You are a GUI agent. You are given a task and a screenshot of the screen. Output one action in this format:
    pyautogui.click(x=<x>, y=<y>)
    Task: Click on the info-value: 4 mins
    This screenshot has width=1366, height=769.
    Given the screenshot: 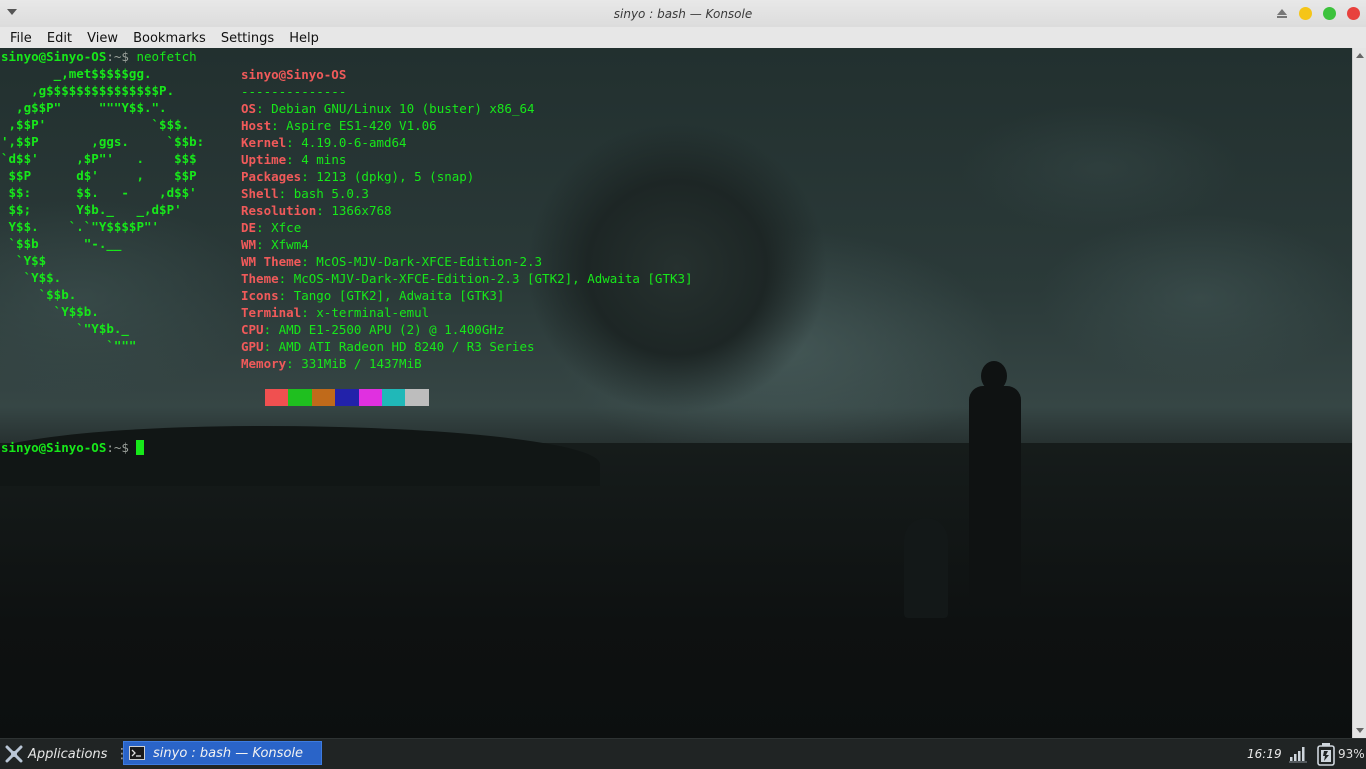 What is the action you would take?
    pyautogui.click(x=324, y=159)
    